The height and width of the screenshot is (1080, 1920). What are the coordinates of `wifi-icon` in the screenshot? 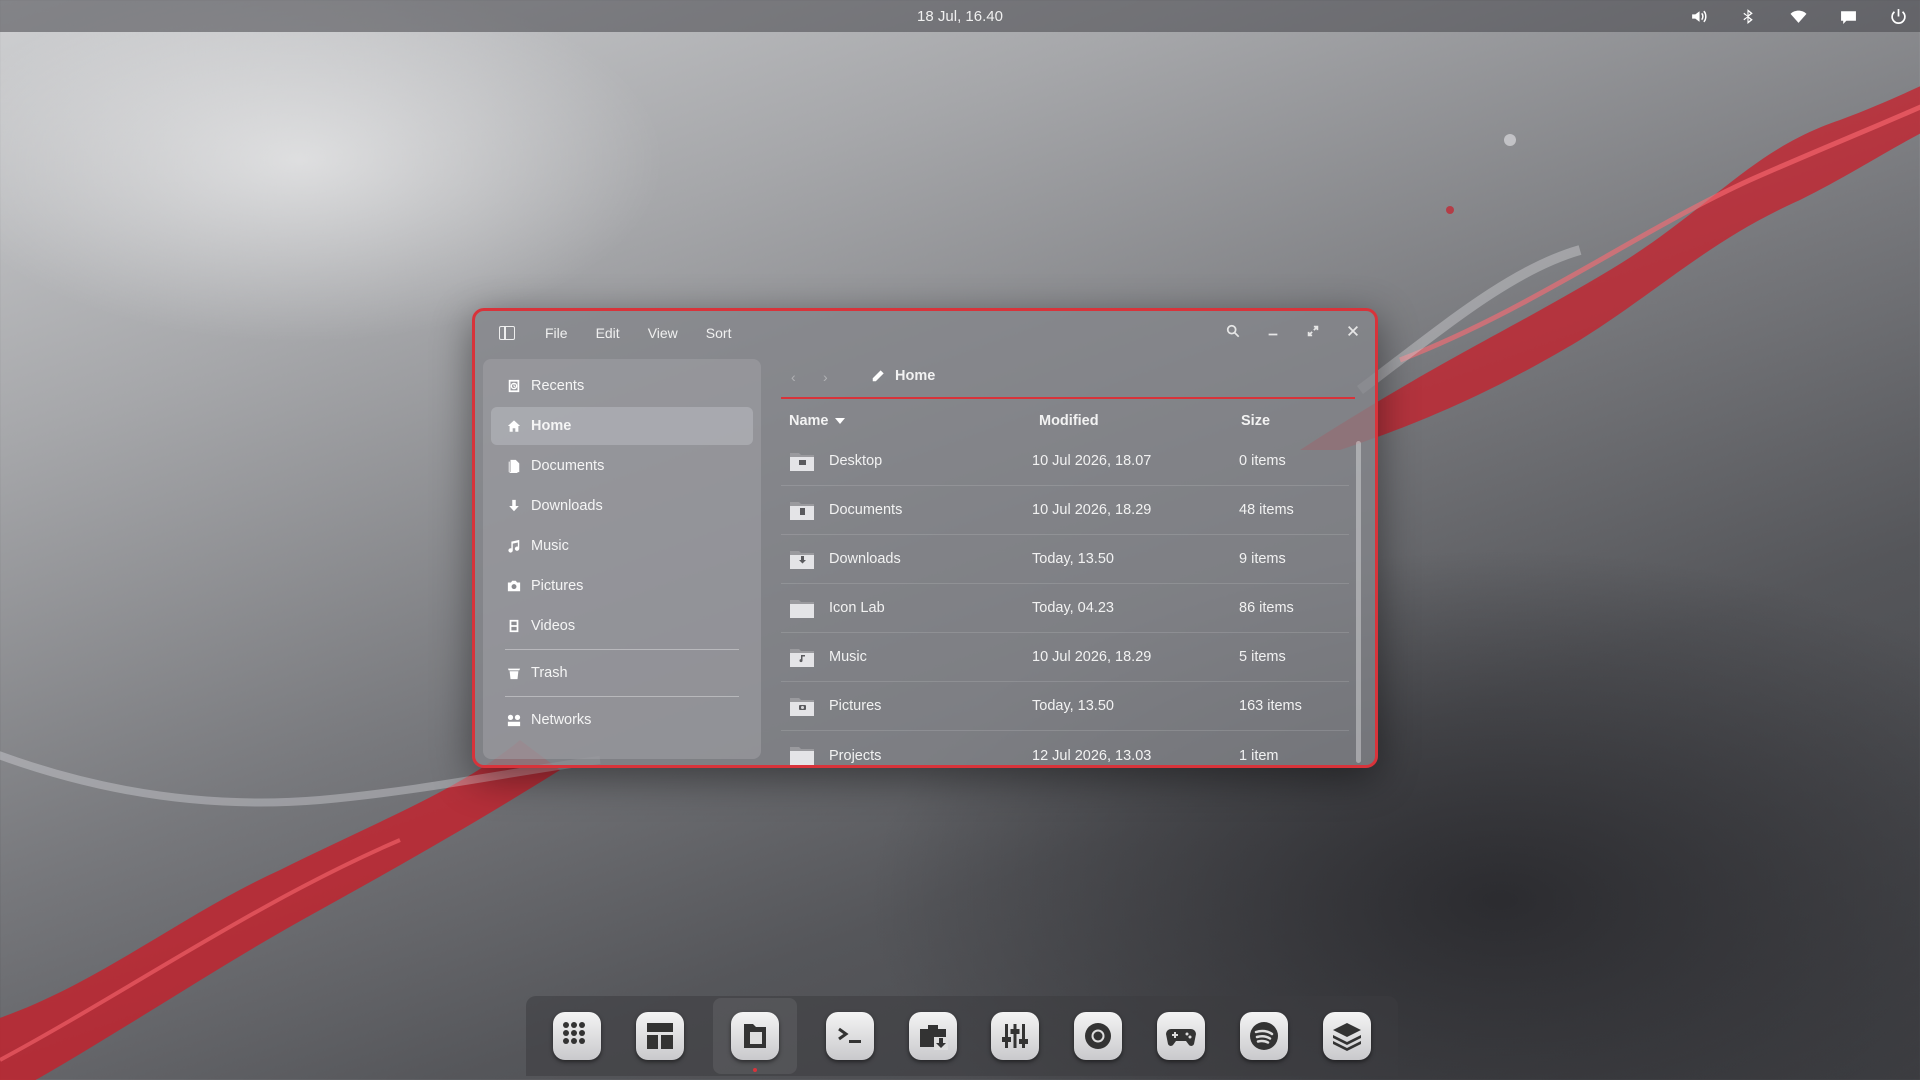 It's located at (1798, 16).